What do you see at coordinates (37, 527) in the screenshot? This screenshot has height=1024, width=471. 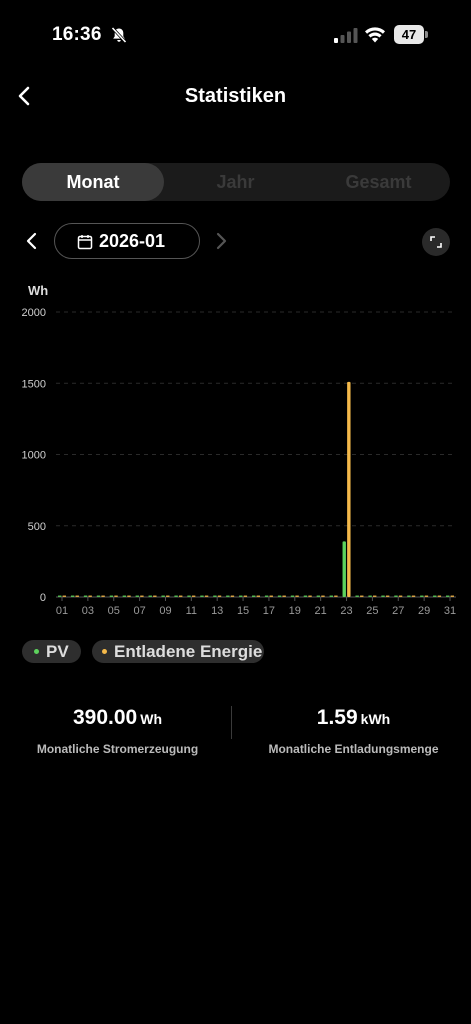 I see `y-tick-label: 500` at bounding box center [37, 527].